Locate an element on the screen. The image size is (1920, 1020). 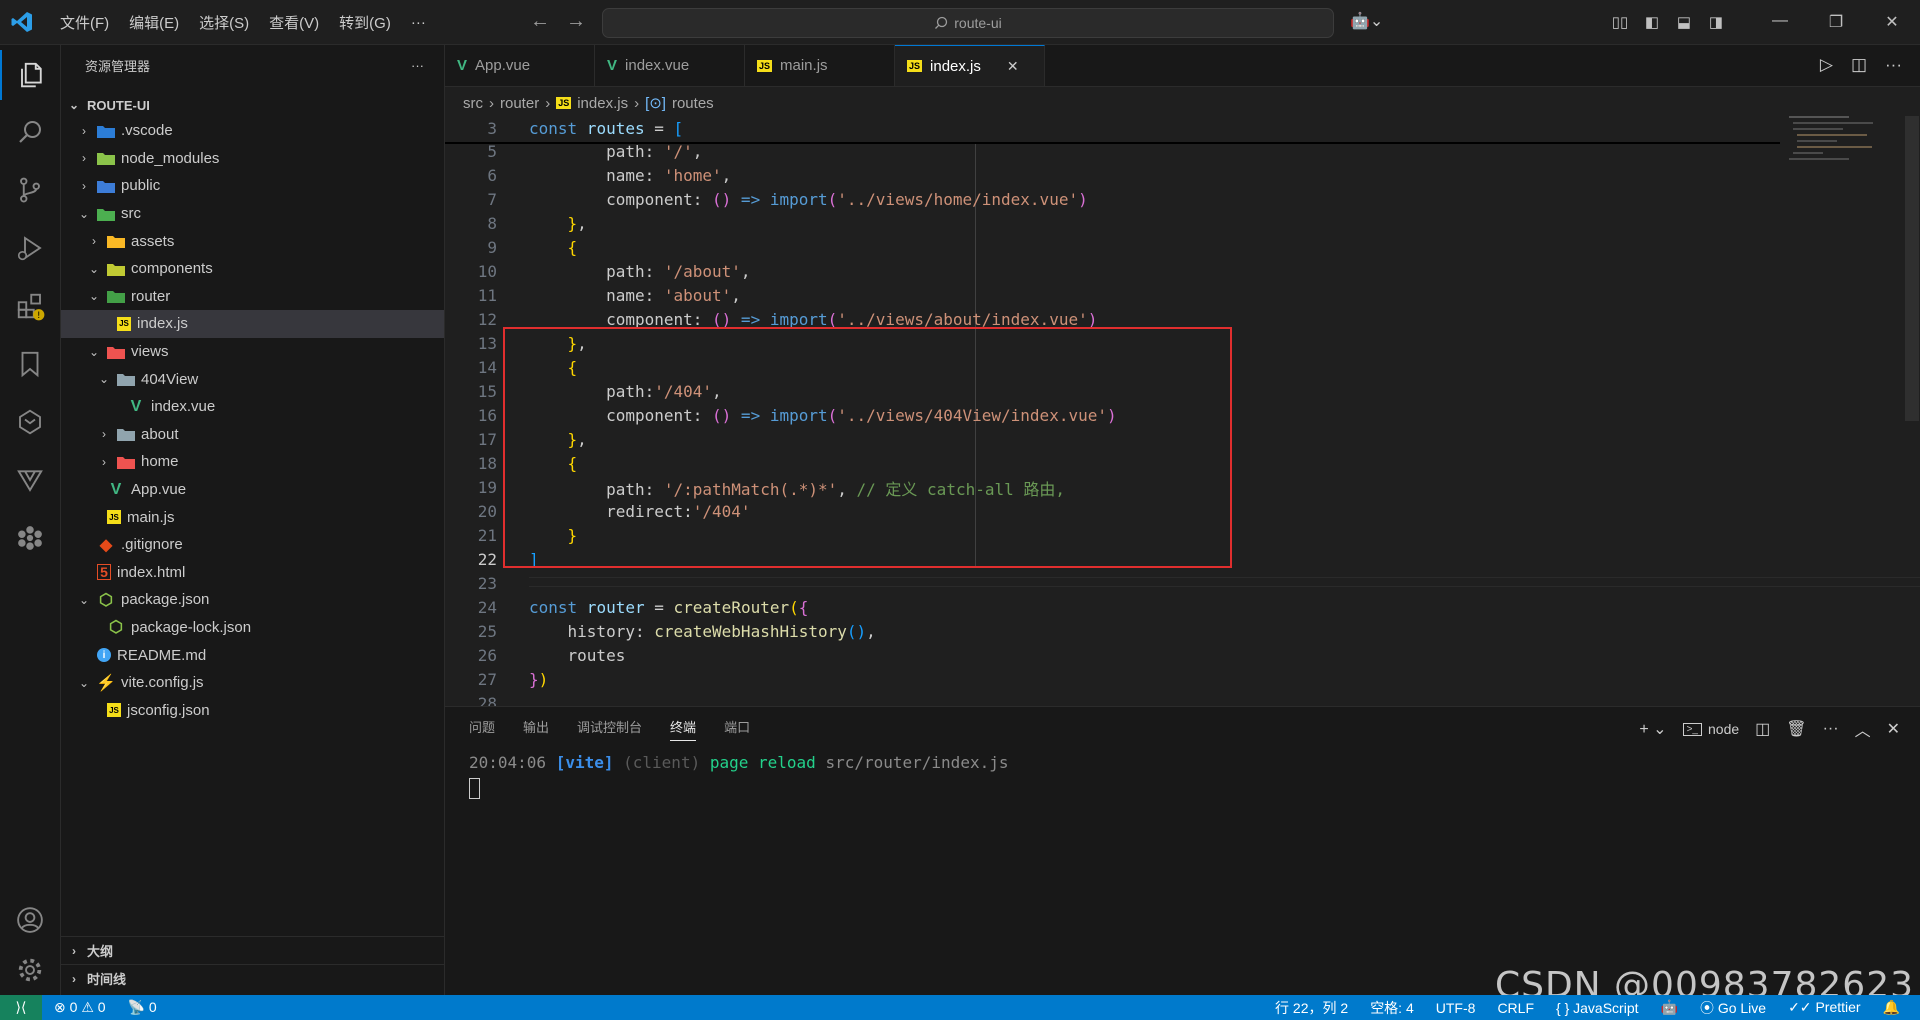
menu-selection: 选择(S) is located at coordinates (224, 22).